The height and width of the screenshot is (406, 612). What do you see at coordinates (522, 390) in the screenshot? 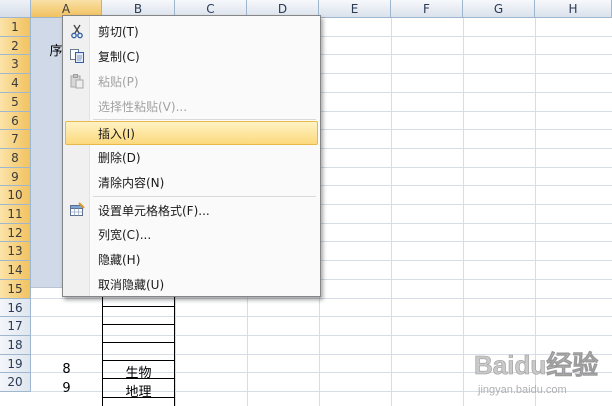
I see `watermark-sub: jingyan.baidu.com` at bounding box center [522, 390].